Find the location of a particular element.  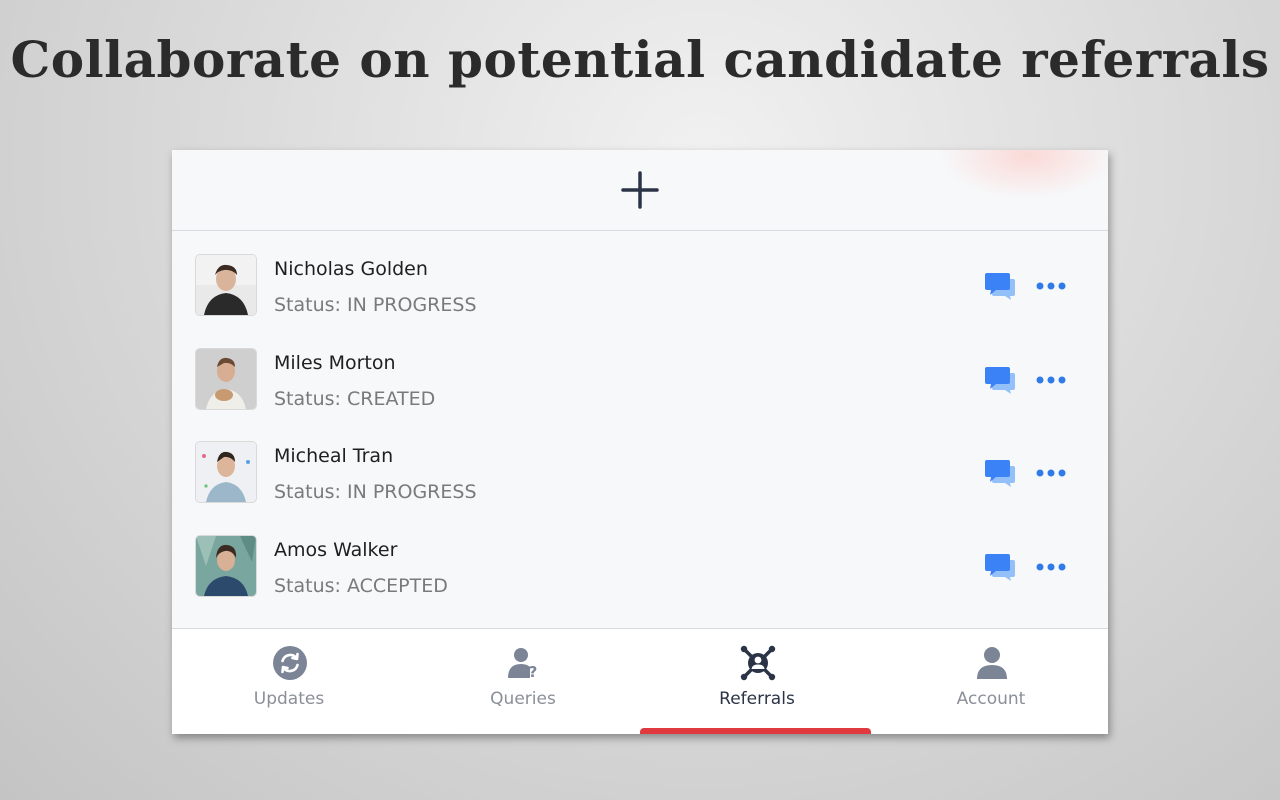

tab-label: Queries is located at coordinates (523, 699).